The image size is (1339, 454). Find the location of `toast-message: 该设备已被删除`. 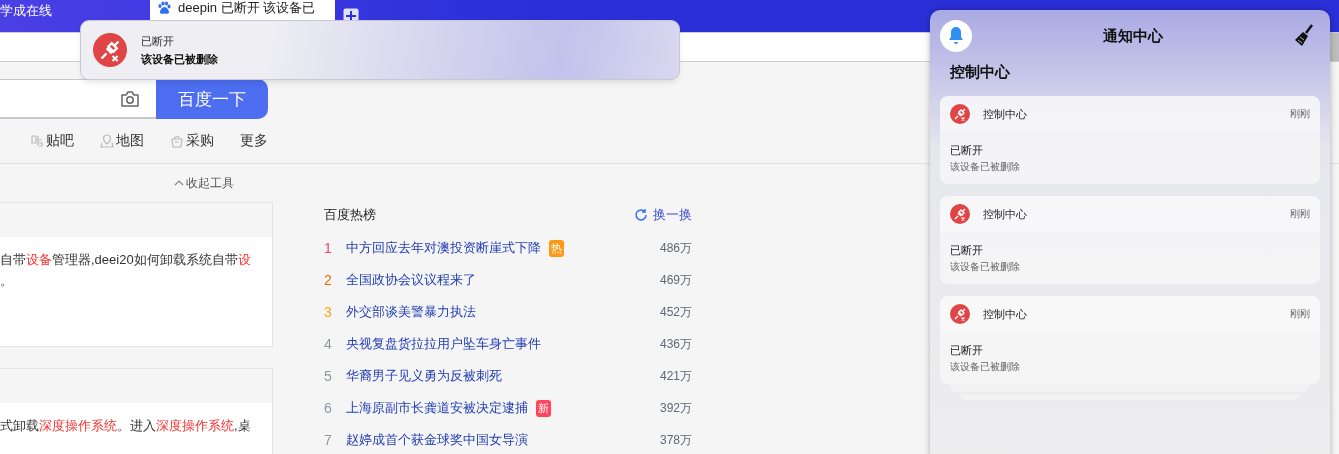

toast-message: 该设备已被删除 is located at coordinates (179, 59).